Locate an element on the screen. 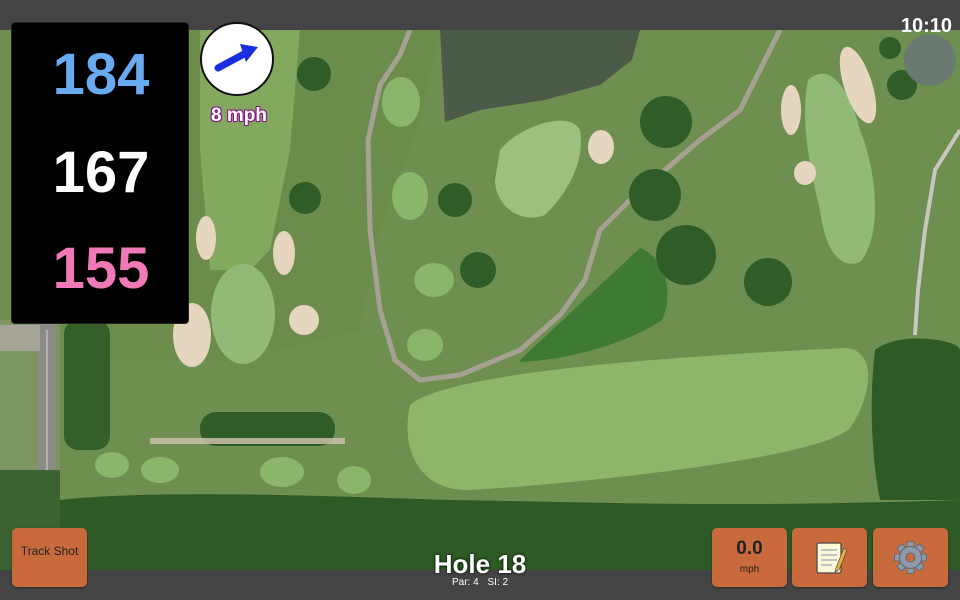  arrow-right-icon is located at coordinates (236, 58).